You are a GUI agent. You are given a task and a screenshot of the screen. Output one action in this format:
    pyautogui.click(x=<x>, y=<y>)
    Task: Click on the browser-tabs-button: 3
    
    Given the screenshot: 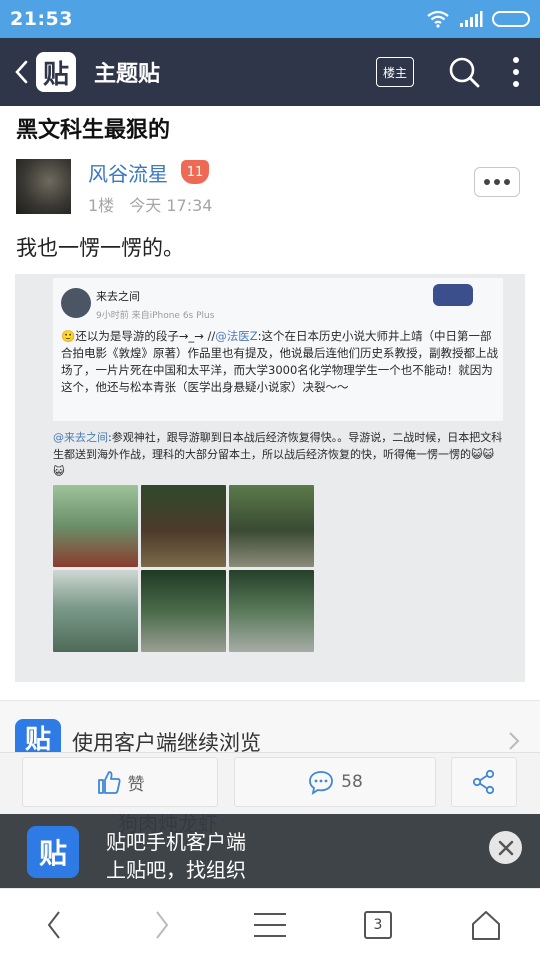 What is the action you would take?
    pyautogui.click(x=378, y=924)
    